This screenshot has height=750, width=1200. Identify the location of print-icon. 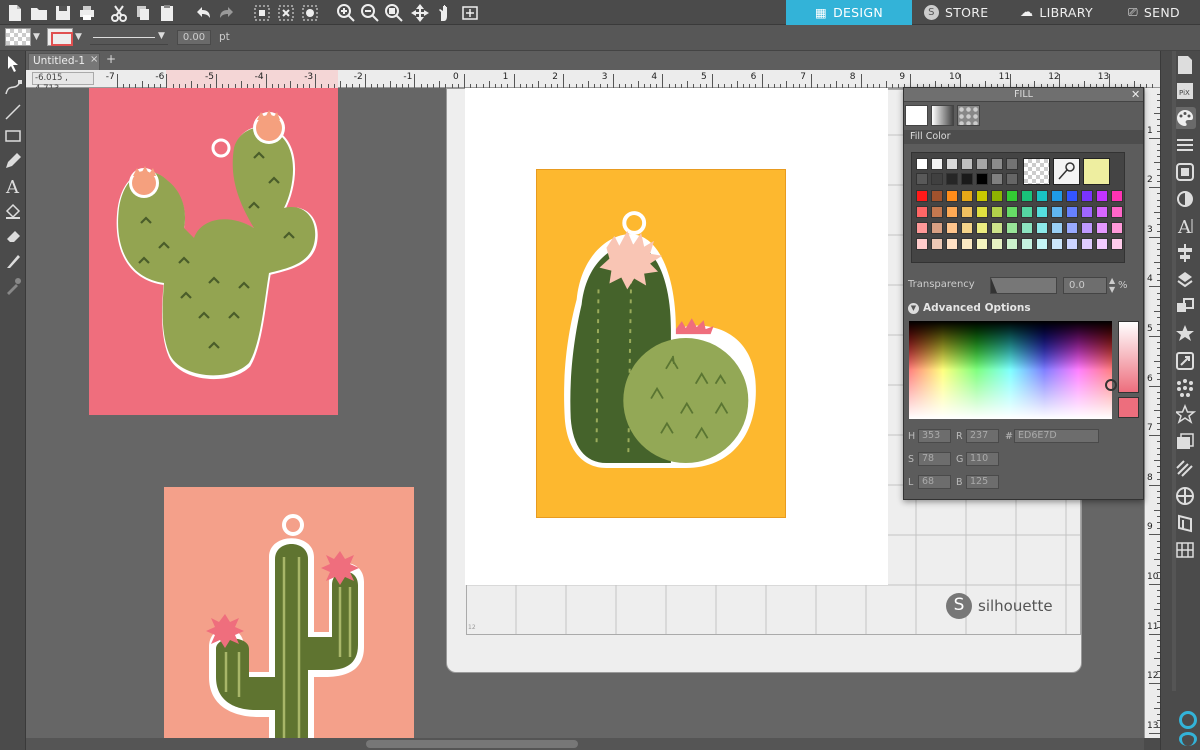
(87, 13).